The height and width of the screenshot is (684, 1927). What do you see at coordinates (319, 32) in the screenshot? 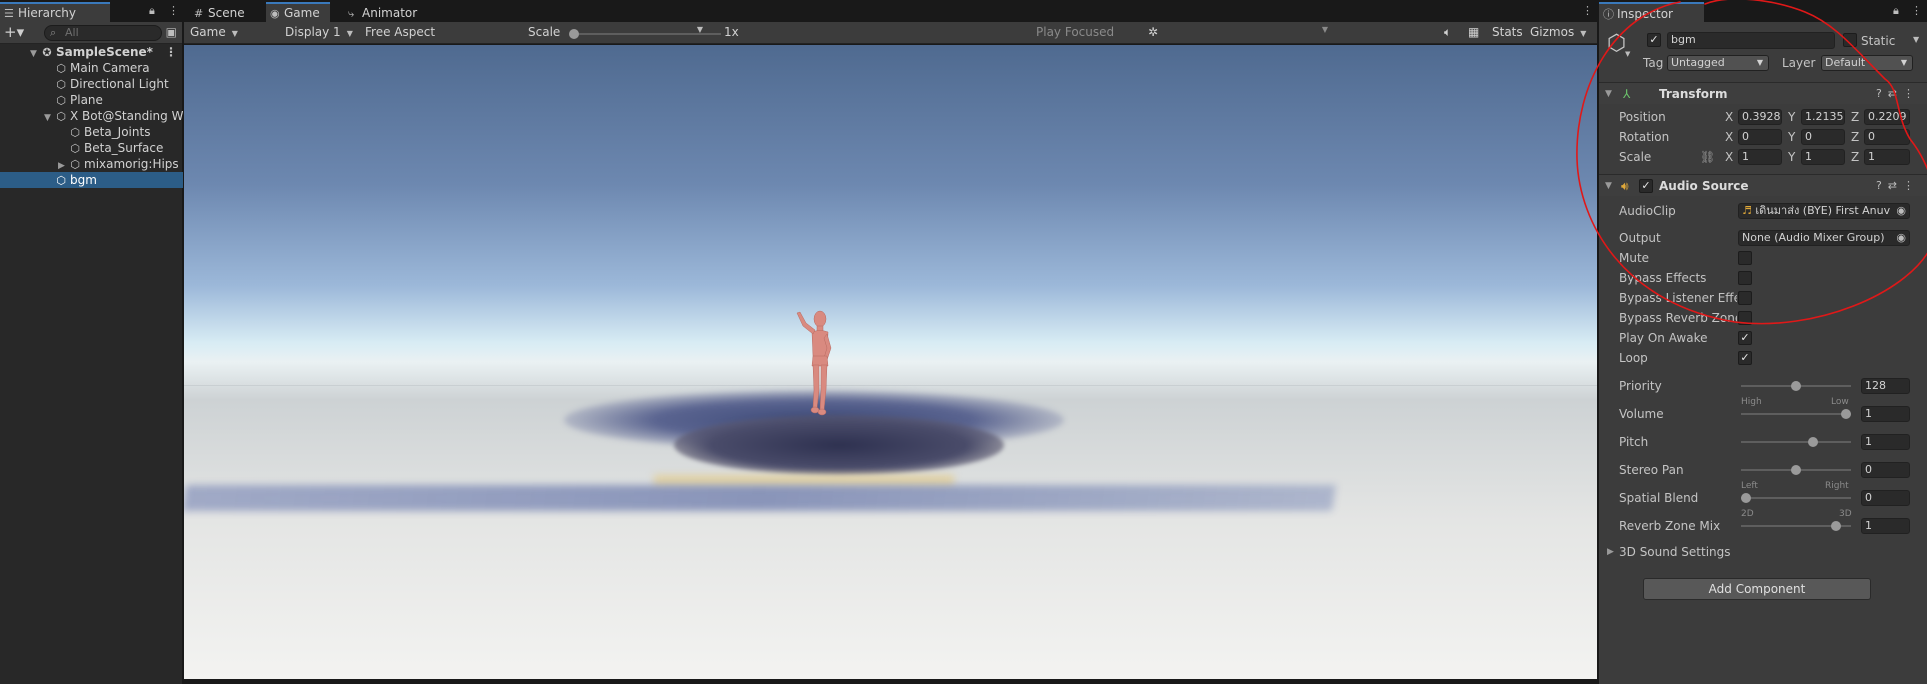
I see `display-dropdown: Display 1` at bounding box center [319, 32].